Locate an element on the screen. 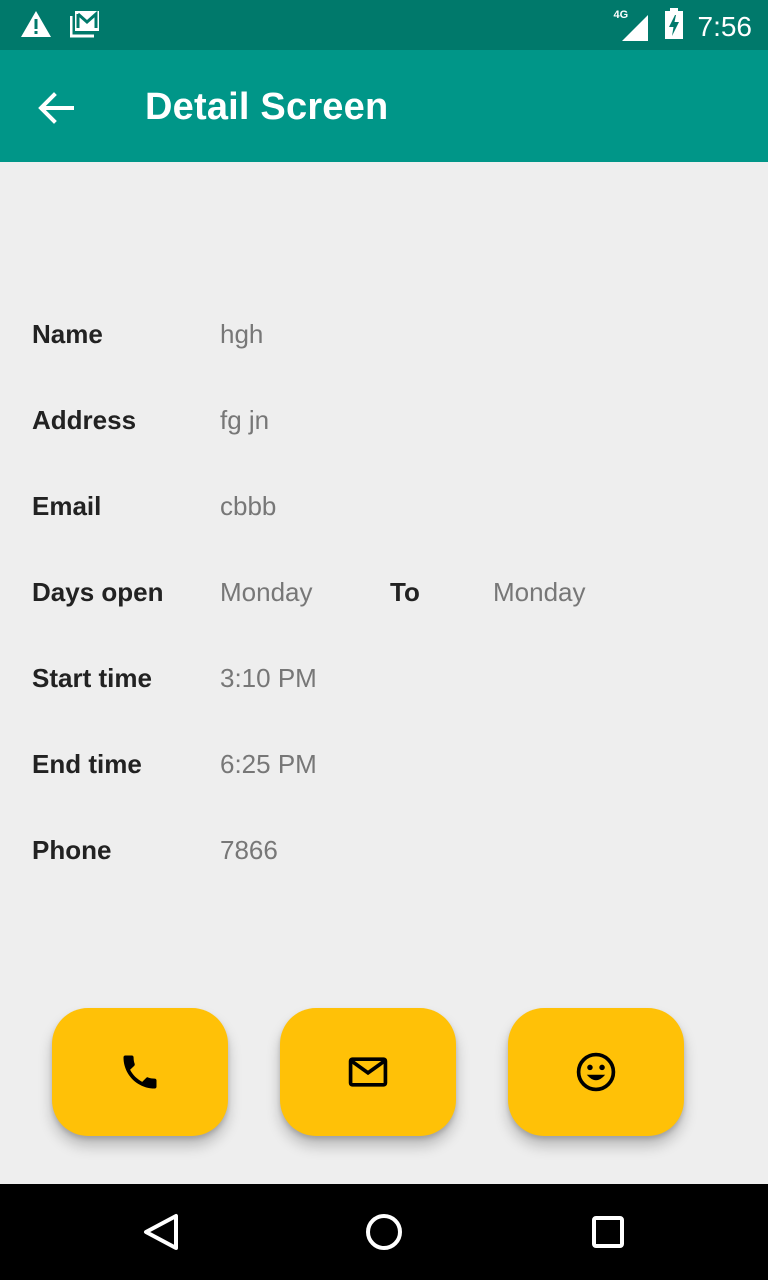 The image size is (768, 1280). nav-back-button is located at coordinates (160, 1232).